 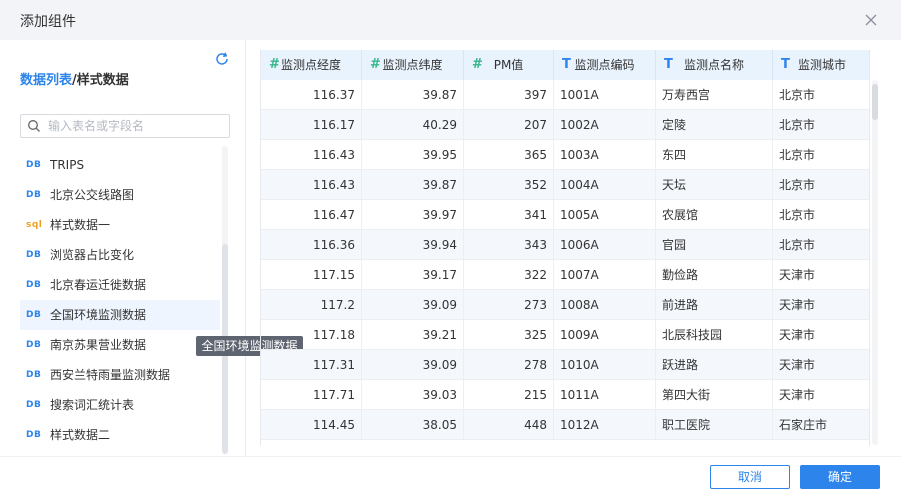 I want to click on column-header: T 监测点名称, so click(x=714, y=65).